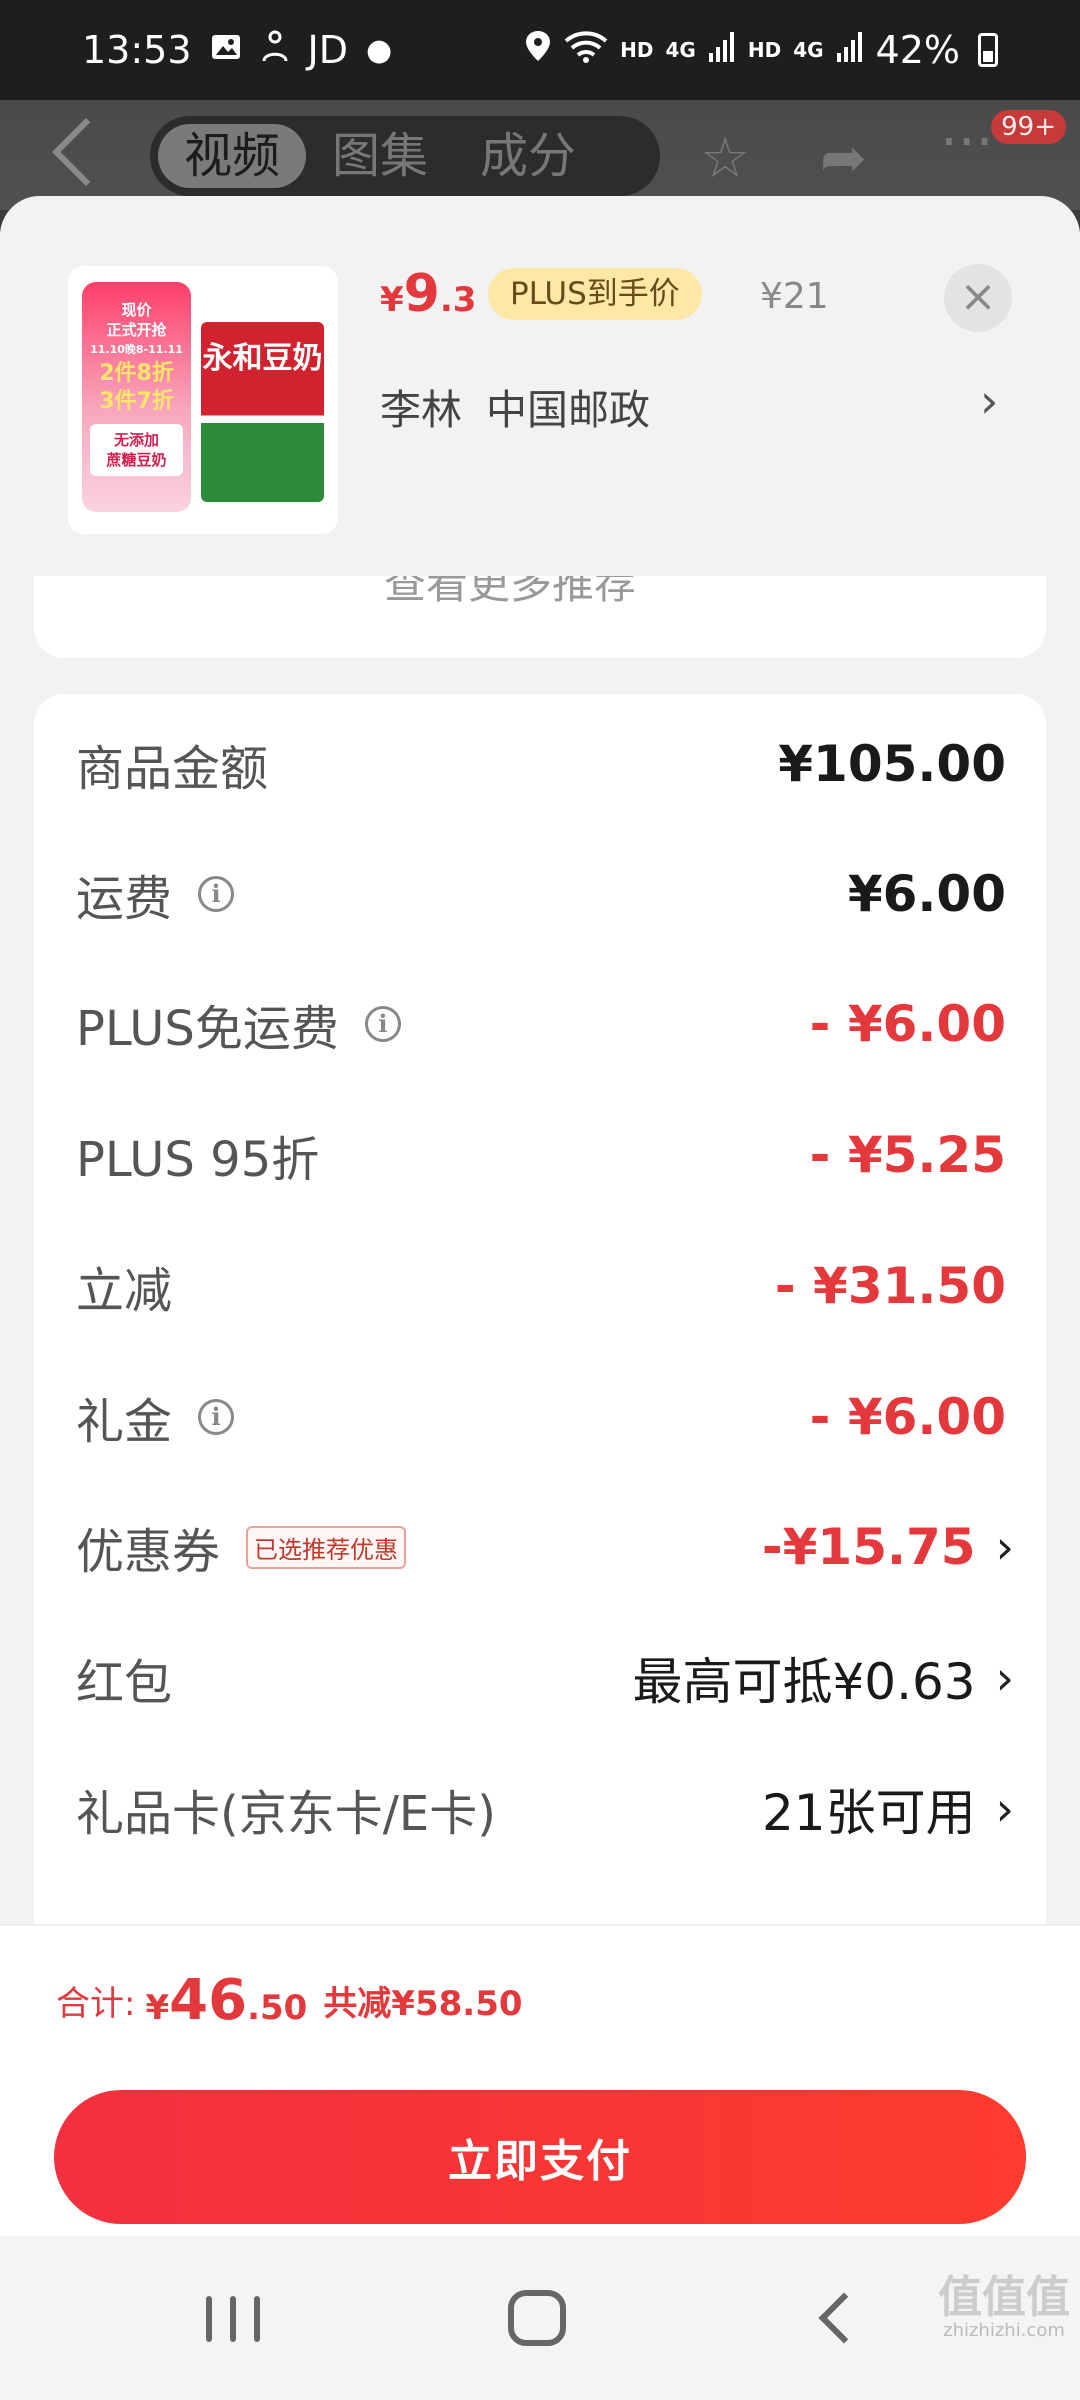  I want to click on promo-line: 正式开抢, so click(136, 330).